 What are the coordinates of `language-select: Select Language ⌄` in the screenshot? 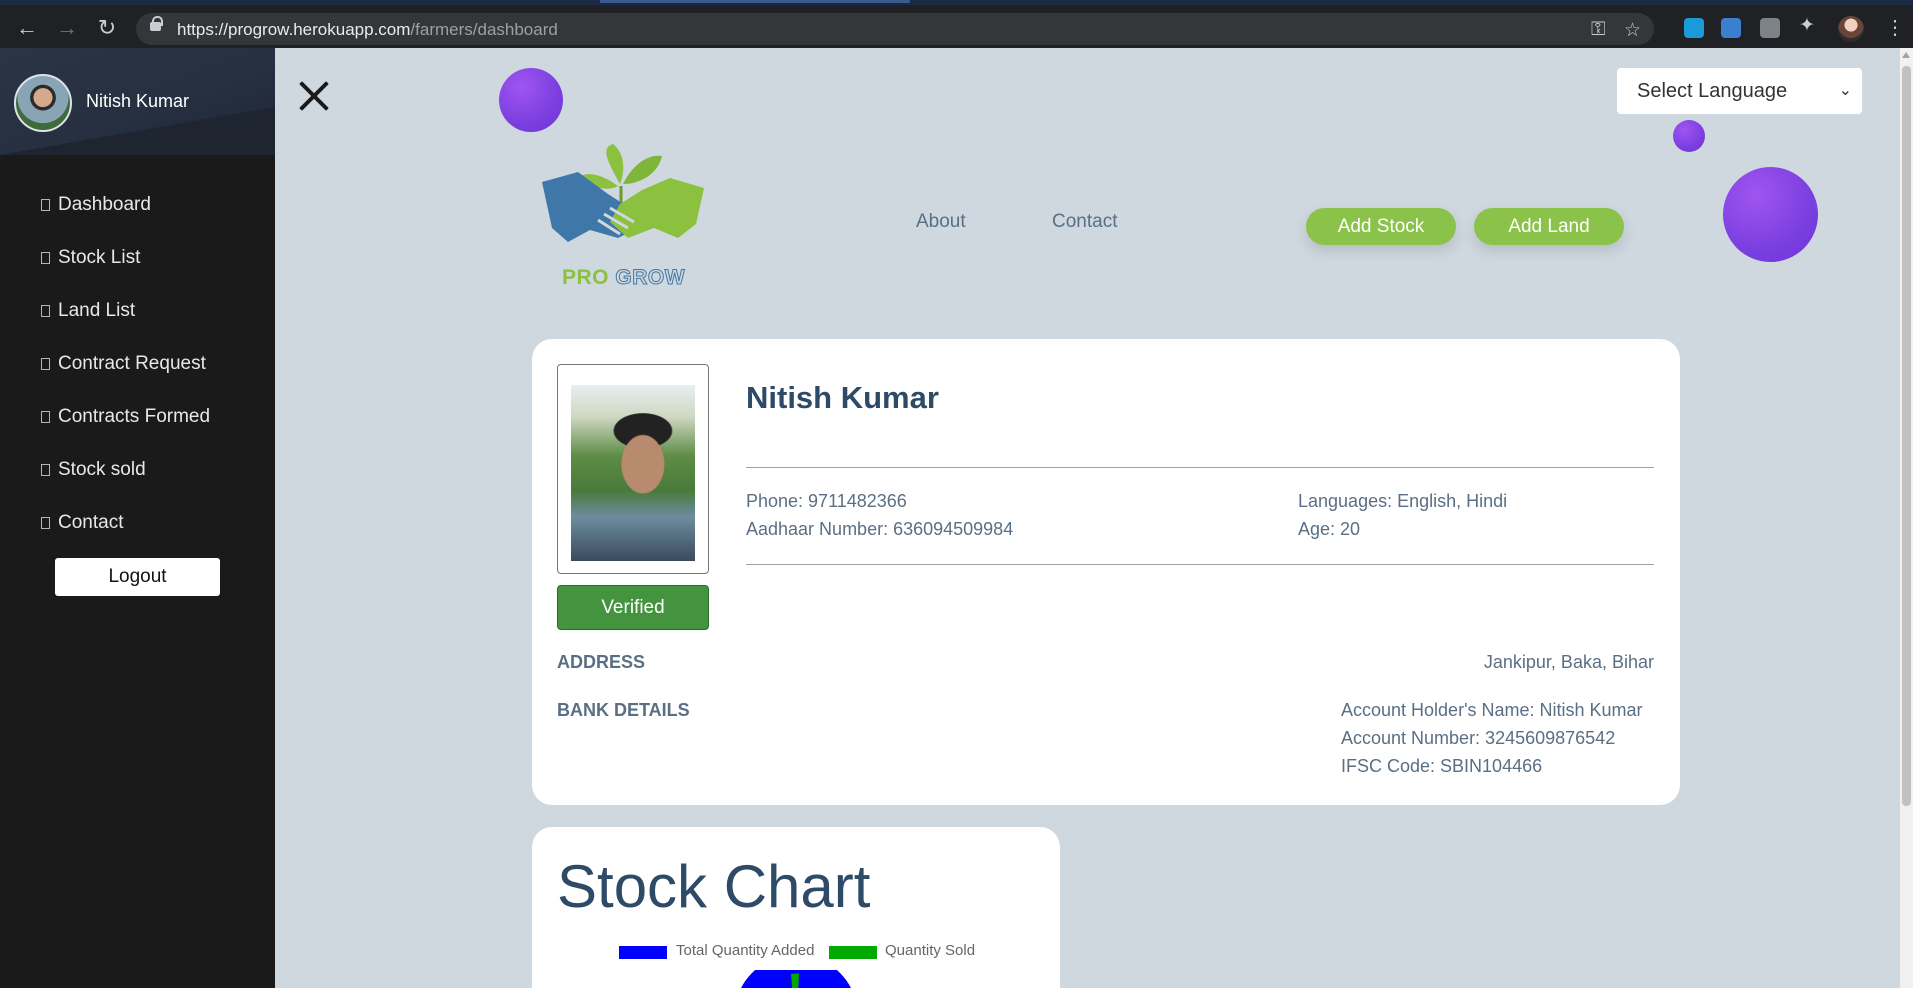 It's located at (1739, 91).